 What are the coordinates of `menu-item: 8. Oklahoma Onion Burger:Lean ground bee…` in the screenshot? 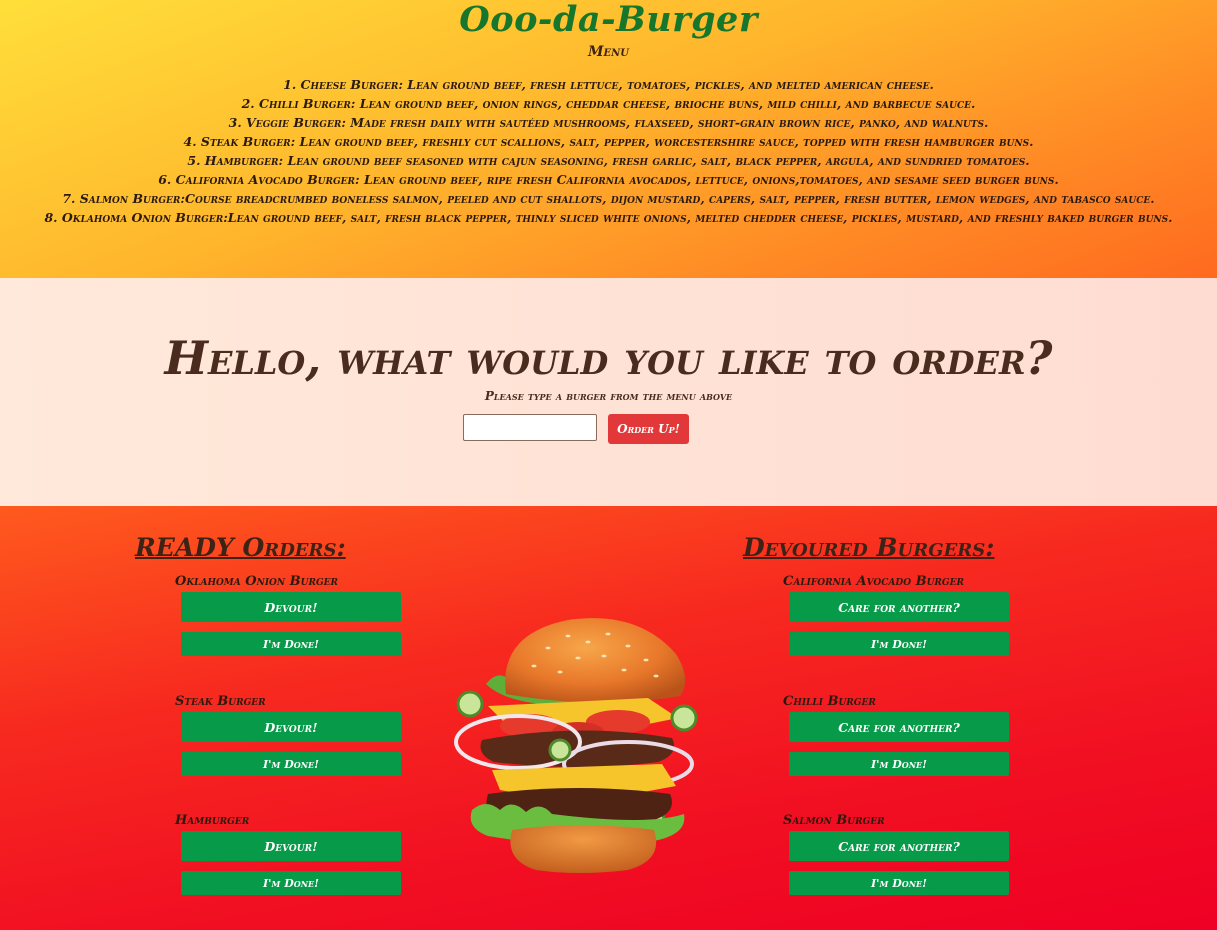 It's located at (608, 217).